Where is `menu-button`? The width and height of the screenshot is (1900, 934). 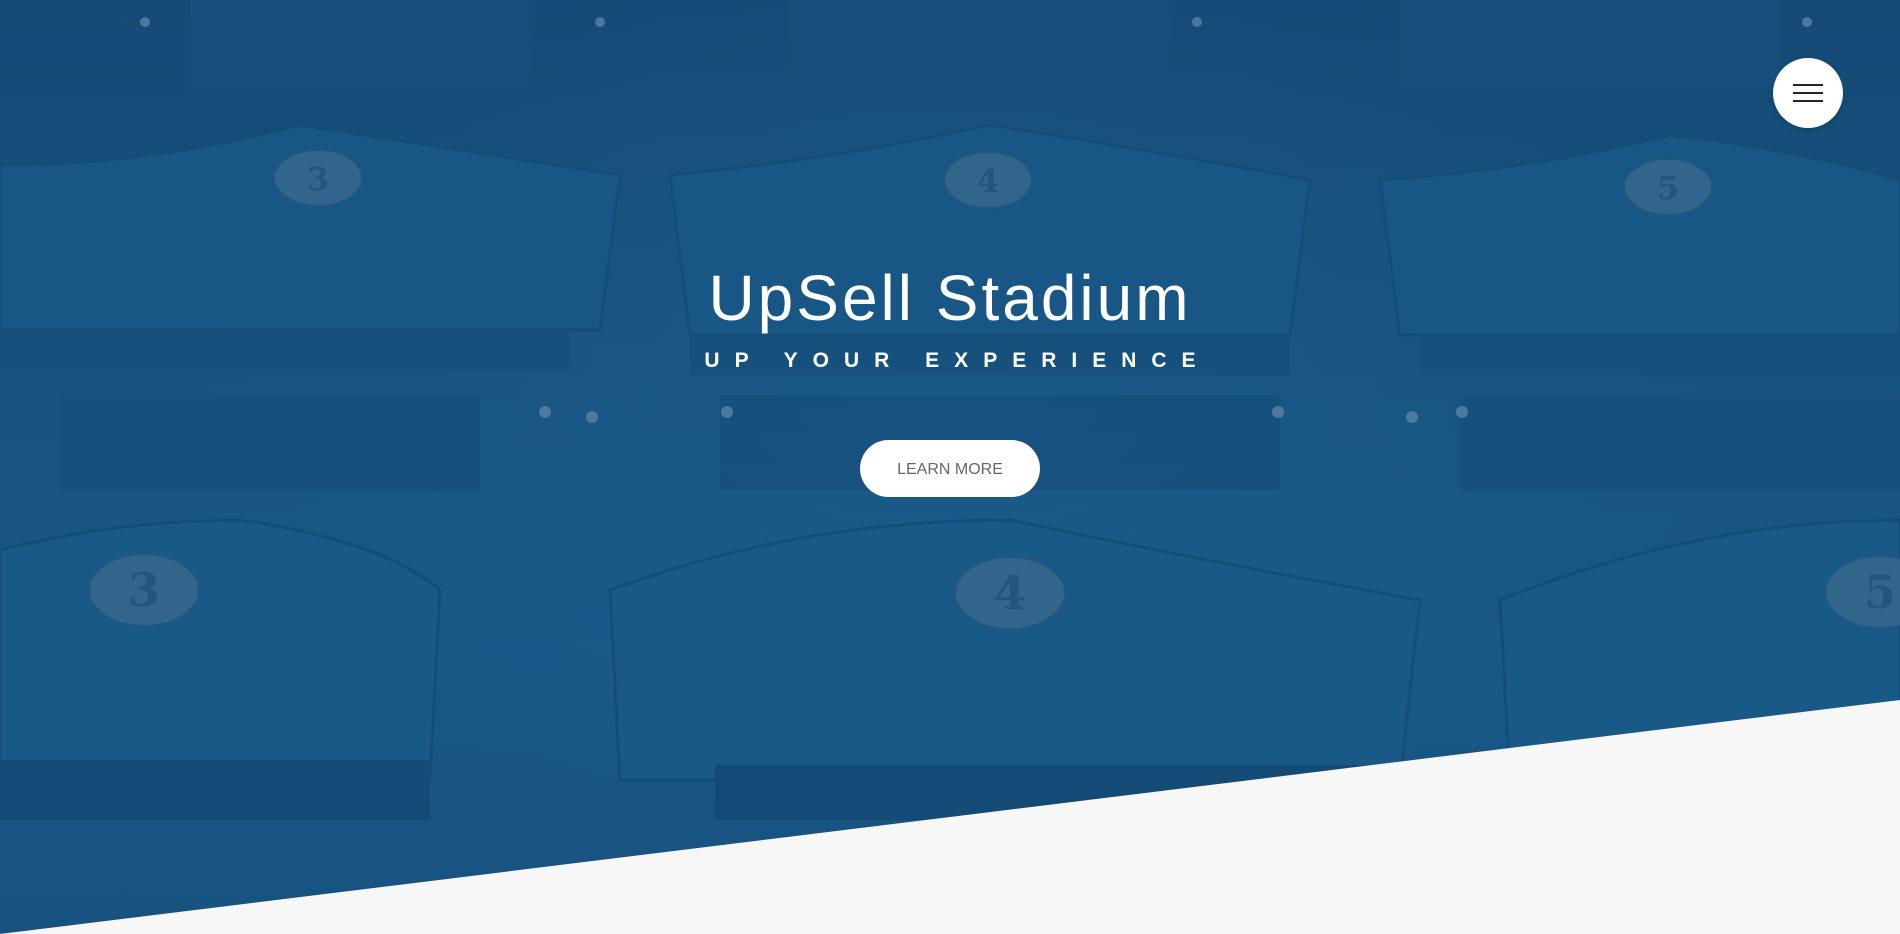 menu-button is located at coordinates (1808, 93).